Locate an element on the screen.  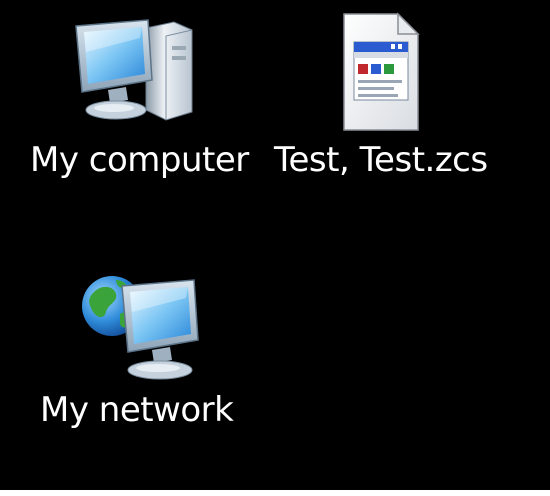
network-globe-icon is located at coordinates (146, 335).